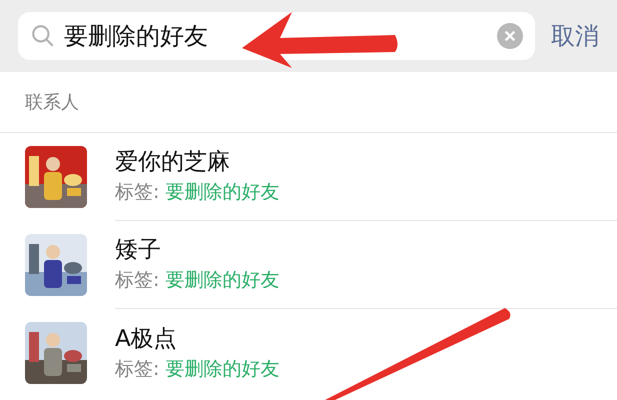 This screenshot has width=617, height=400. Describe the element at coordinates (52, 102) in the screenshot. I see `section-title: 联系人` at that location.